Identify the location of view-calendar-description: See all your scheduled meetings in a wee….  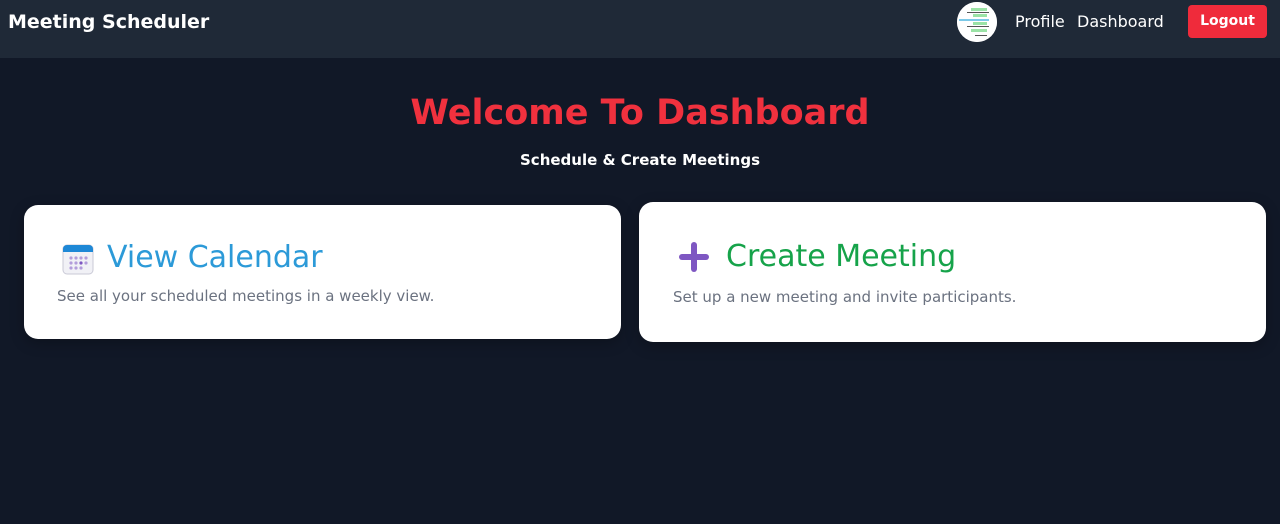
(246, 296).